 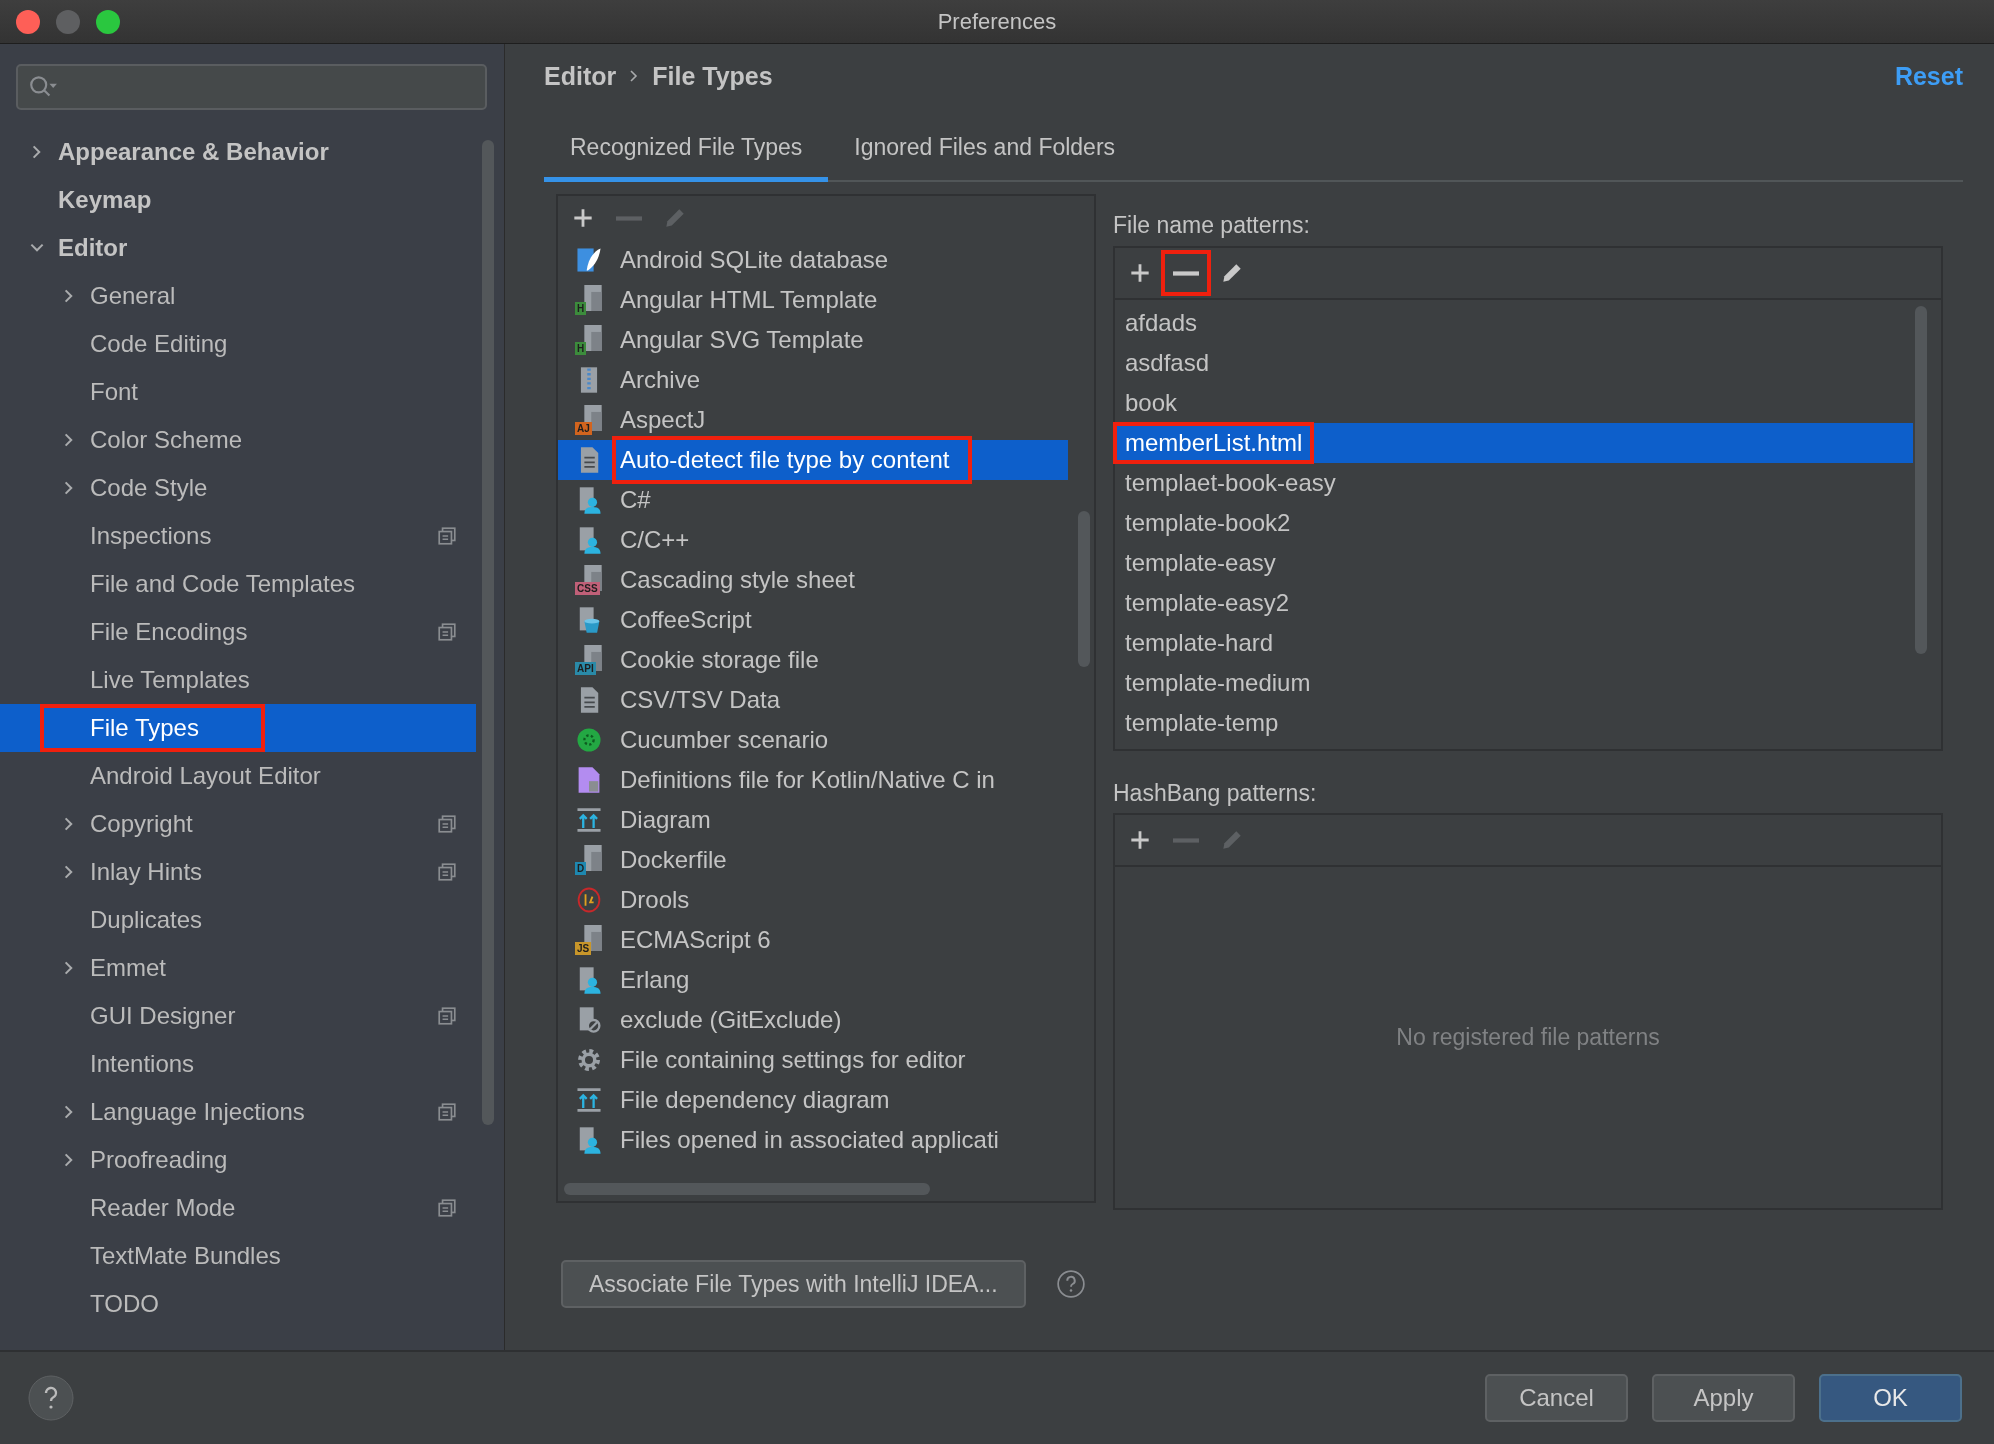 What do you see at coordinates (1514, 363) in the screenshot?
I see `pattern-row: asdfasd` at bounding box center [1514, 363].